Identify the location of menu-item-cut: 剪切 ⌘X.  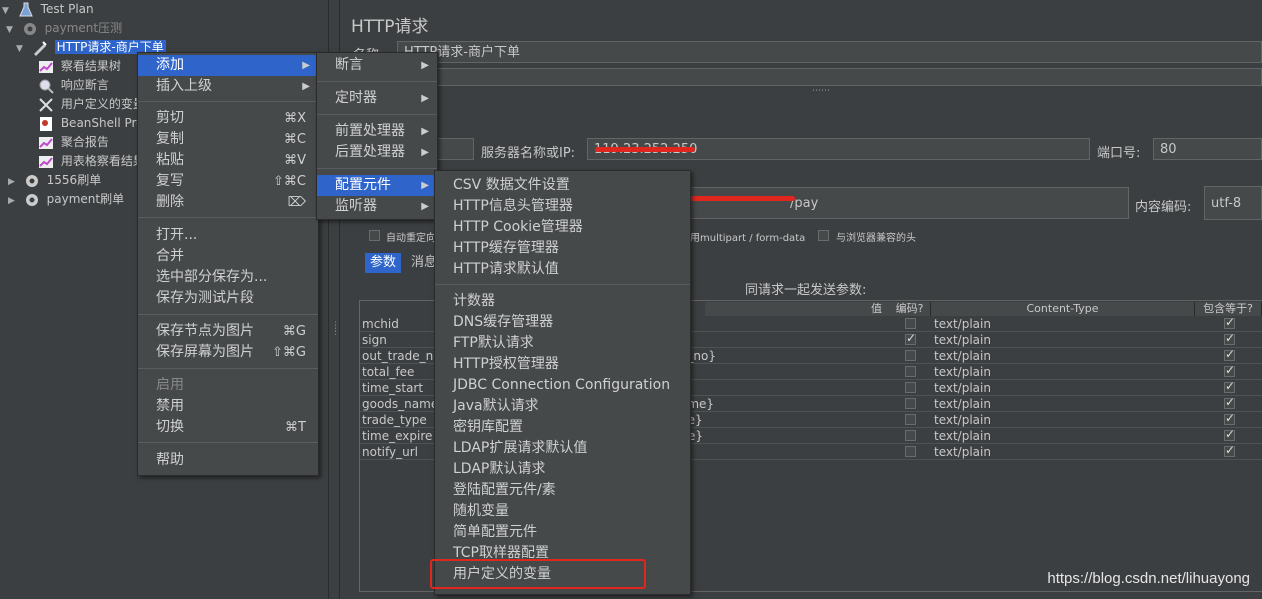
(228, 118).